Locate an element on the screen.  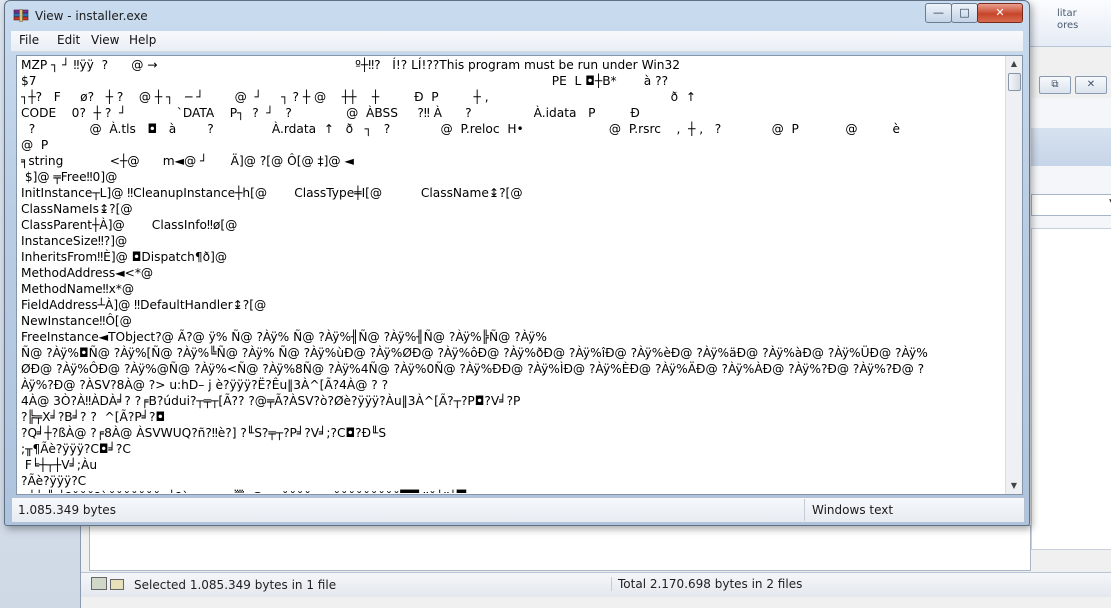
menu-bar: File Edit View Help is located at coordinates (517, 41).